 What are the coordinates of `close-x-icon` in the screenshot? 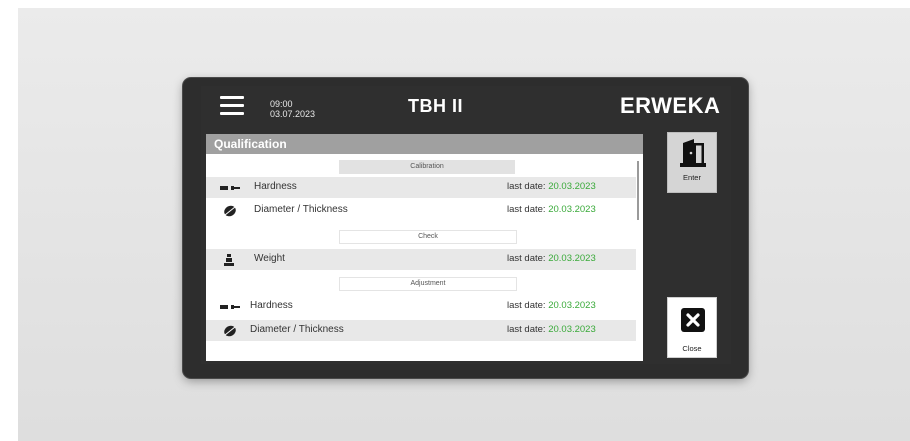 It's located at (693, 320).